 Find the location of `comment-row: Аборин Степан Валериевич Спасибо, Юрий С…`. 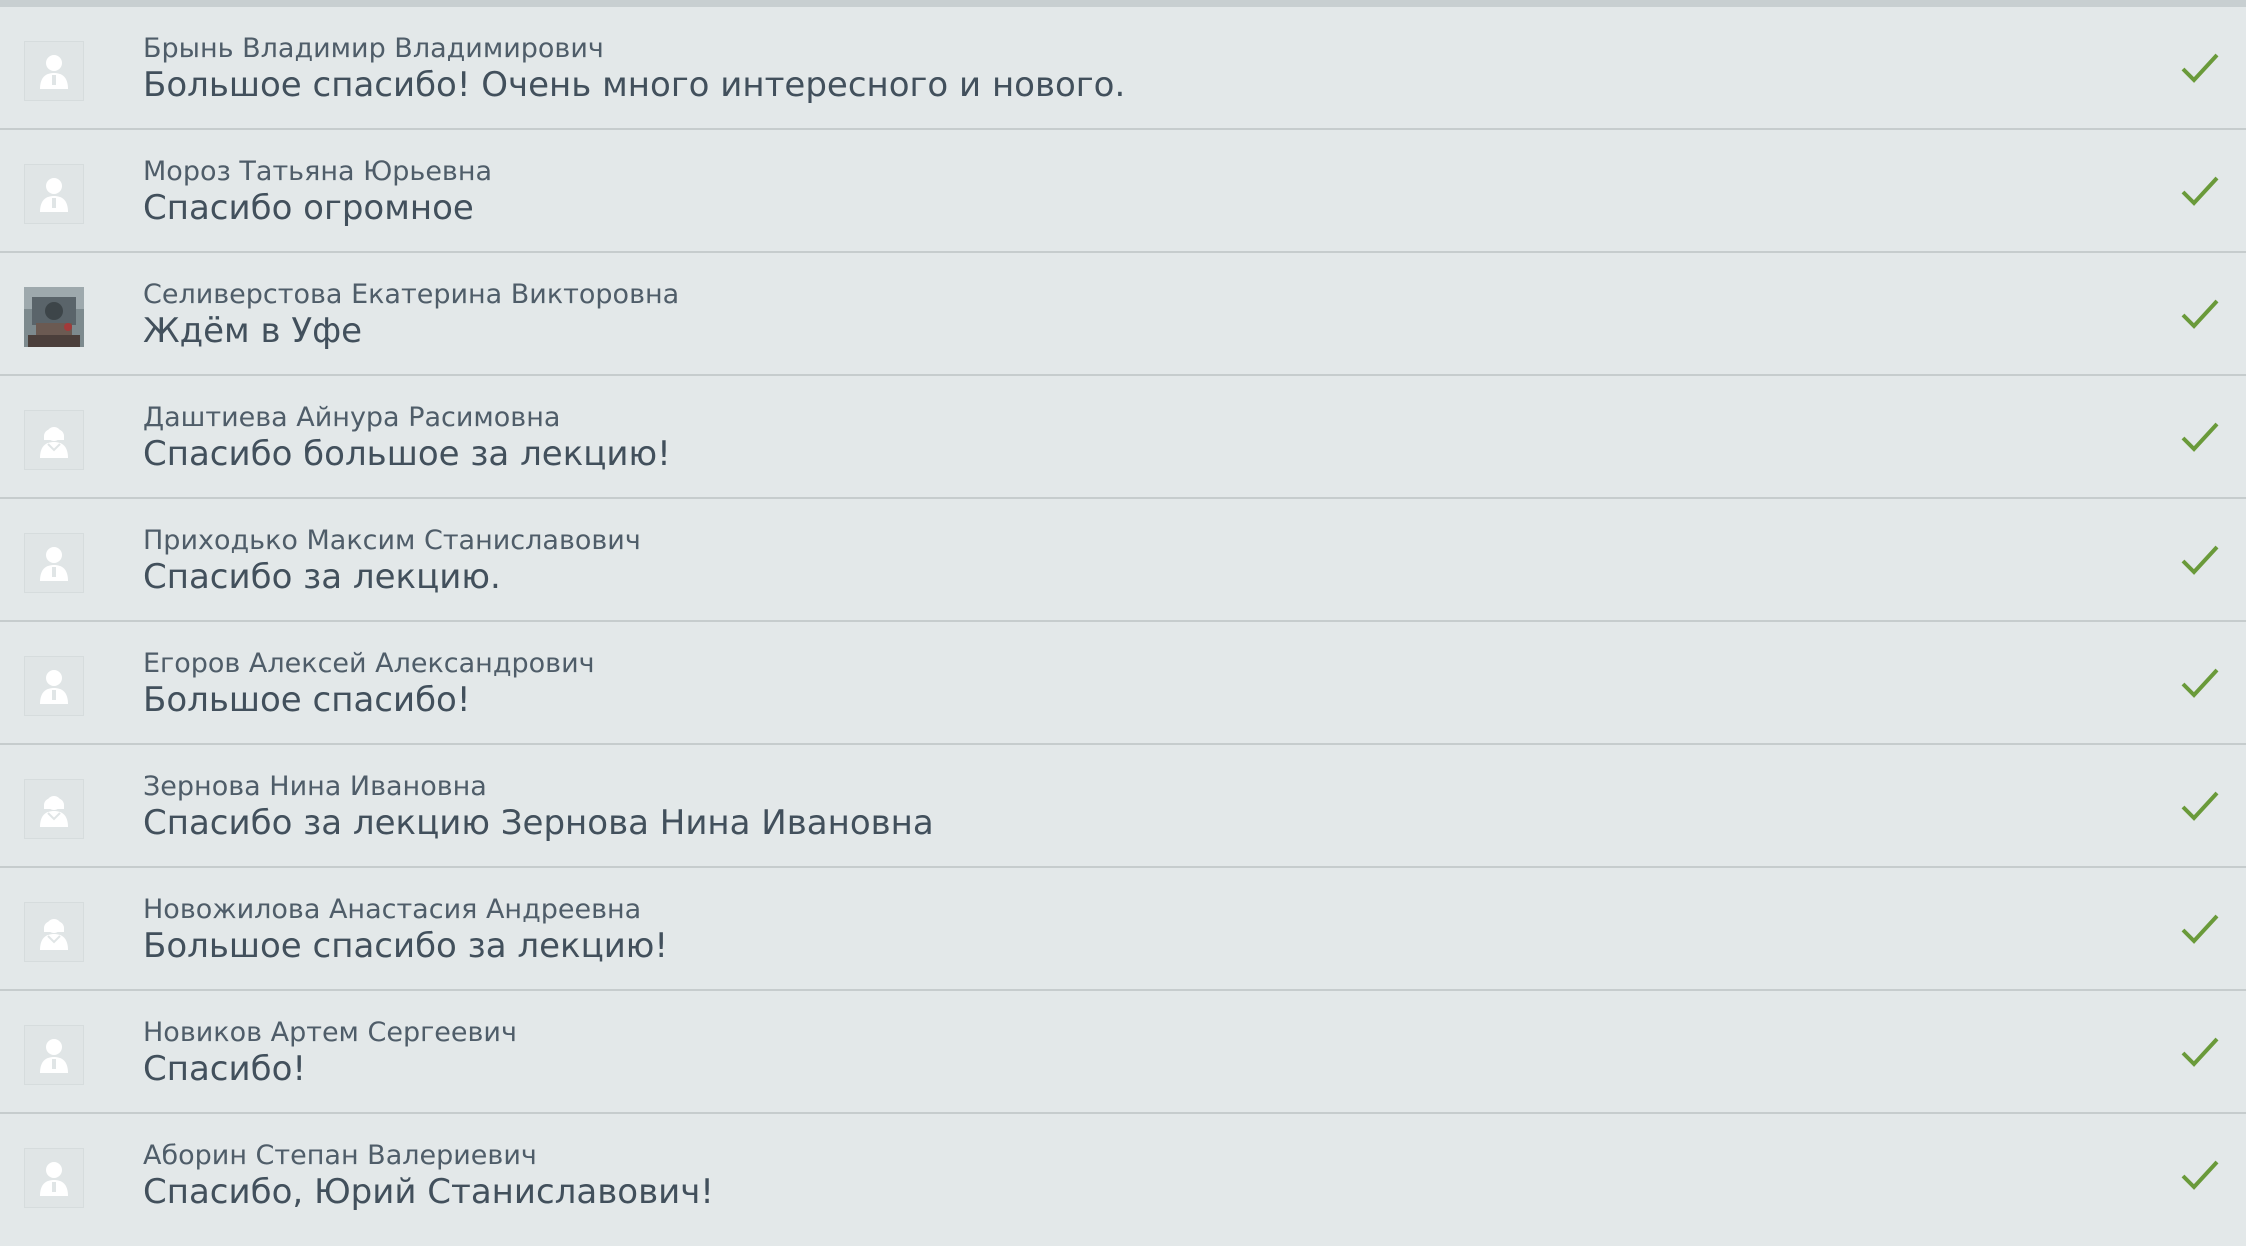

comment-row: Аборин Степан Валериевич Спасибо, Юрий С… is located at coordinates (1123, 1175).